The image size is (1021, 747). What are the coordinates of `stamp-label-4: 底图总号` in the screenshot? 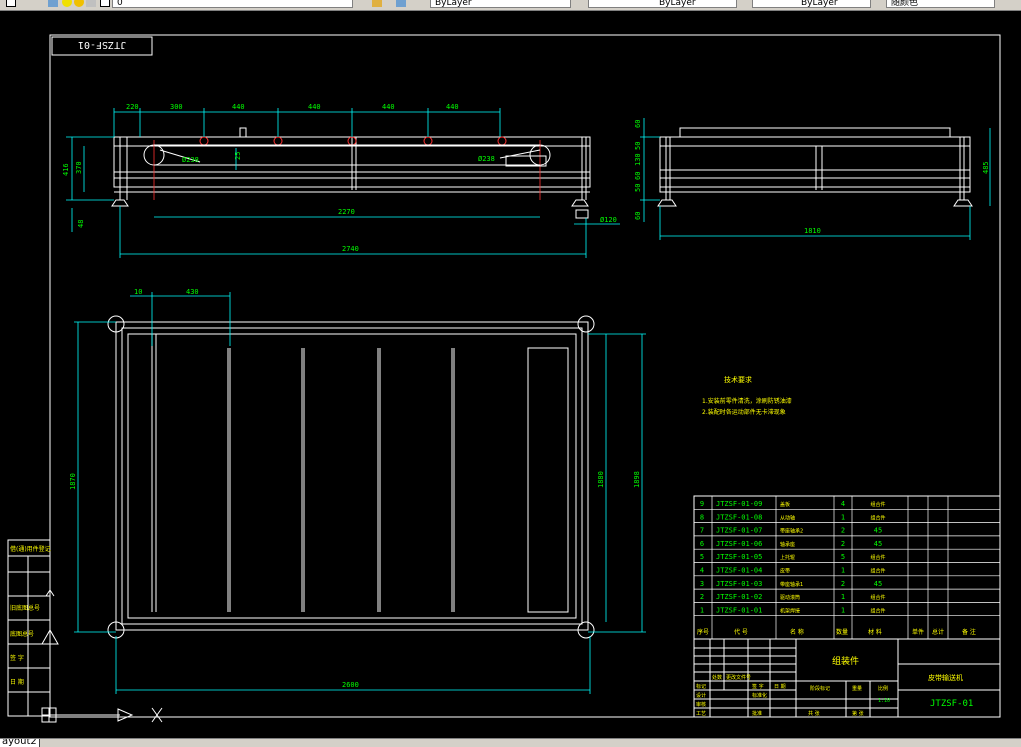 It's located at (22, 634).